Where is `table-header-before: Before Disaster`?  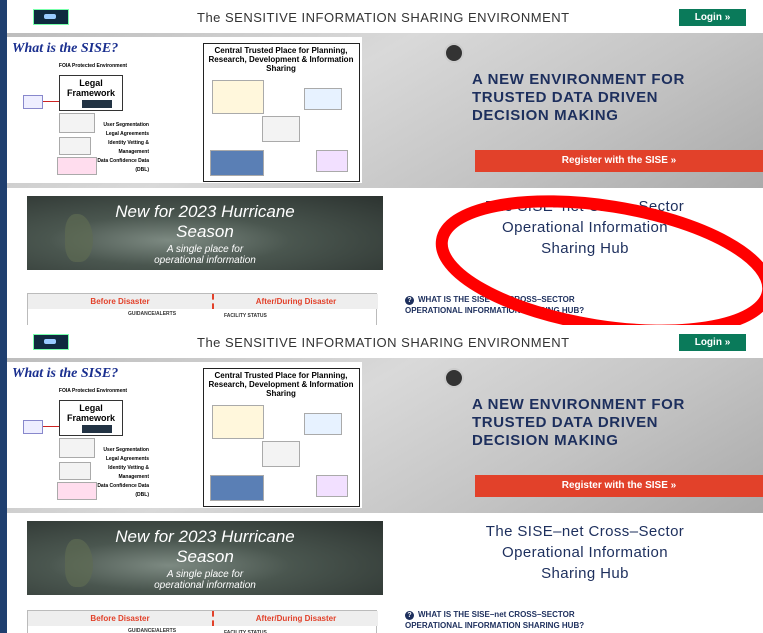
table-header-before: Before Disaster is located at coordinates (120, 301).